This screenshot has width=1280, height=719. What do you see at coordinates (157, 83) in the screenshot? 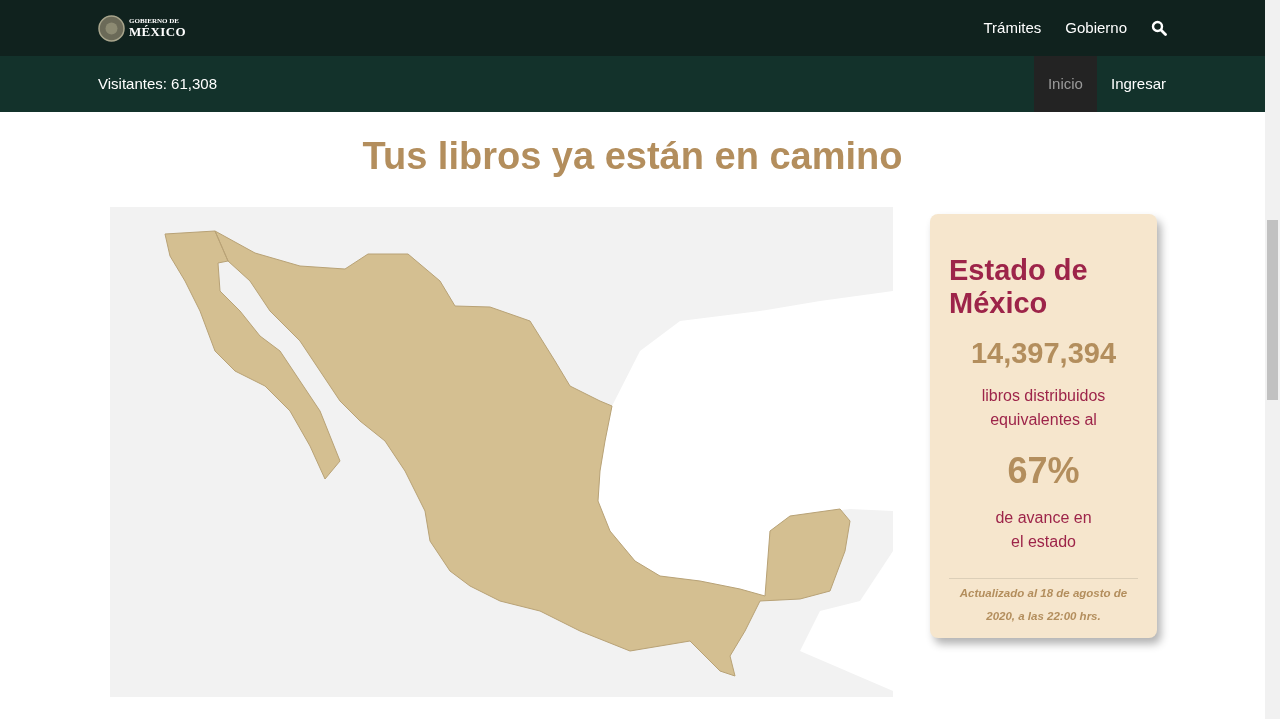
I see `visitor-counter: Visitantes: 61,308` at bounding box center [157, 83].